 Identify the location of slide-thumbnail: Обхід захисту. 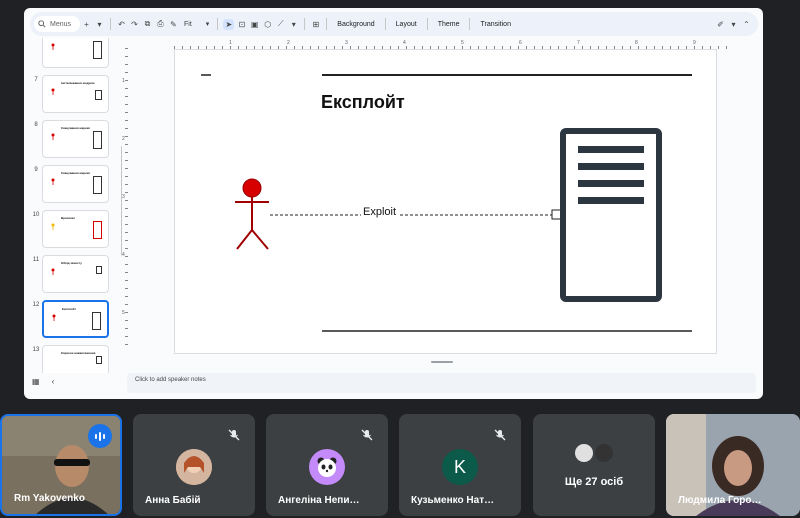
(75, 274).